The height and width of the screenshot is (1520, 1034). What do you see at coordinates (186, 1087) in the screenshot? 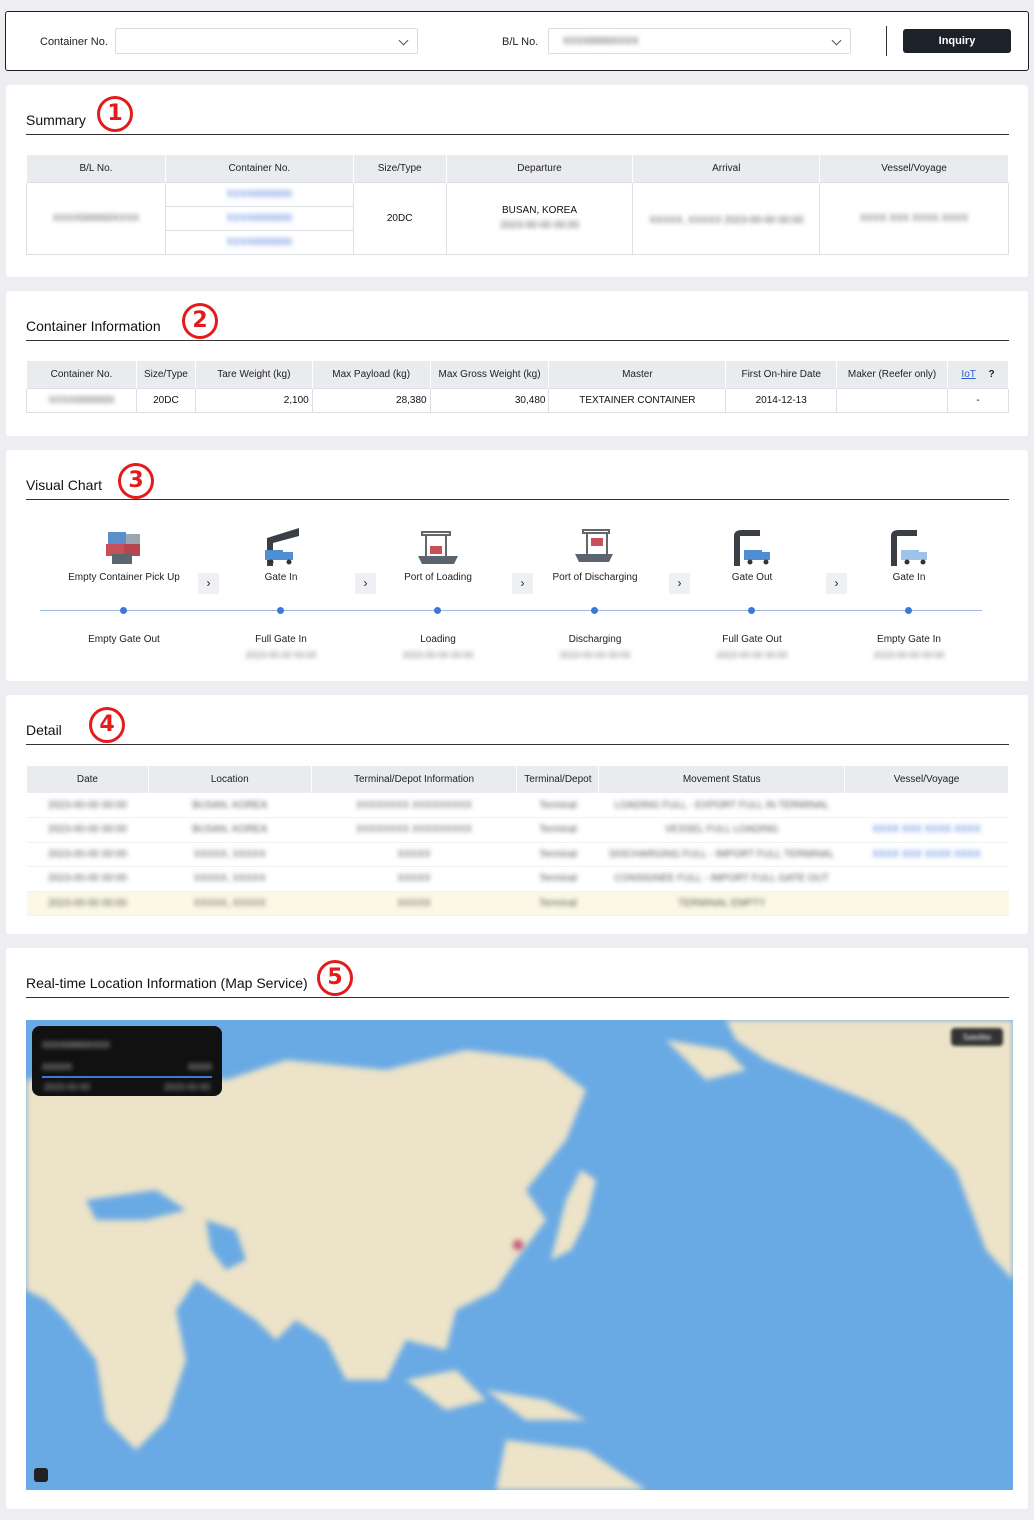
I see `card-date-end: 2023-00-00` at bounding box center [186, 1087].